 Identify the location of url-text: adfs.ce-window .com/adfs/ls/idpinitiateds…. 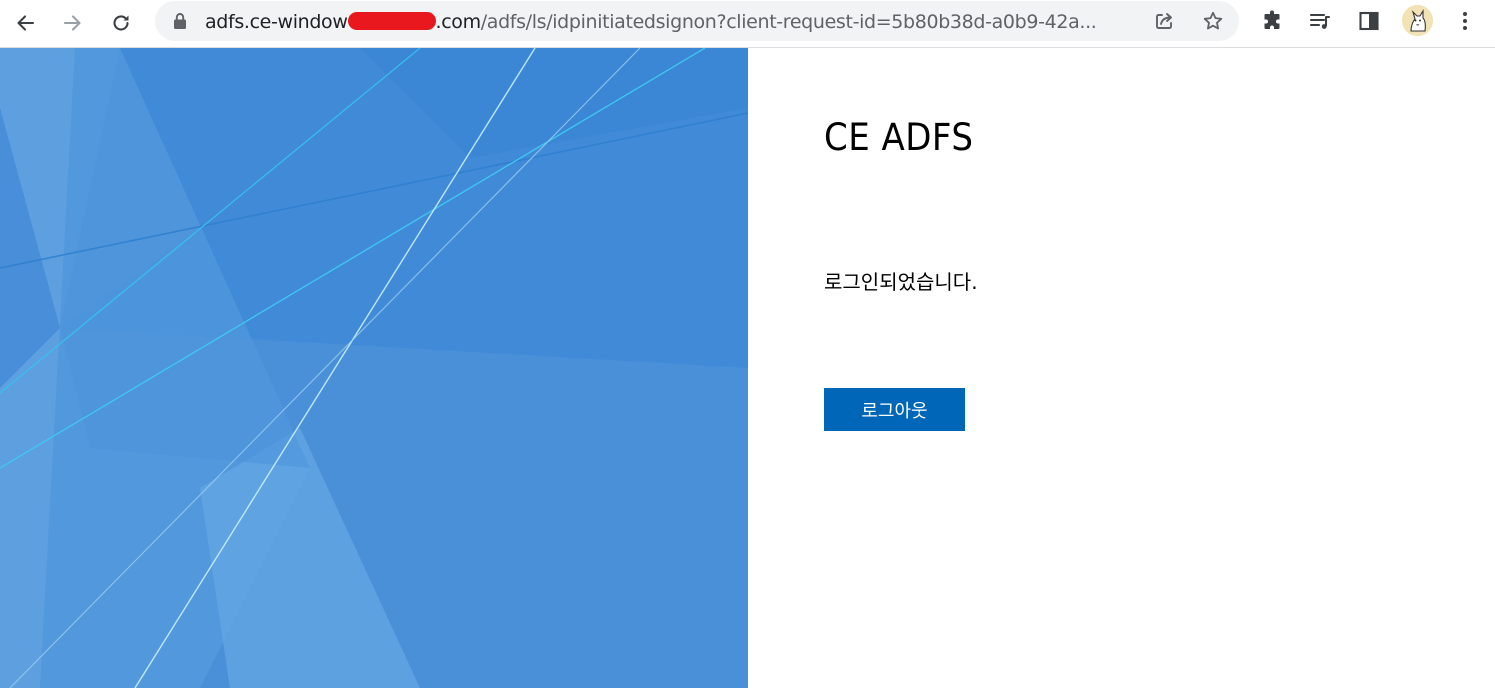
(670, 22).